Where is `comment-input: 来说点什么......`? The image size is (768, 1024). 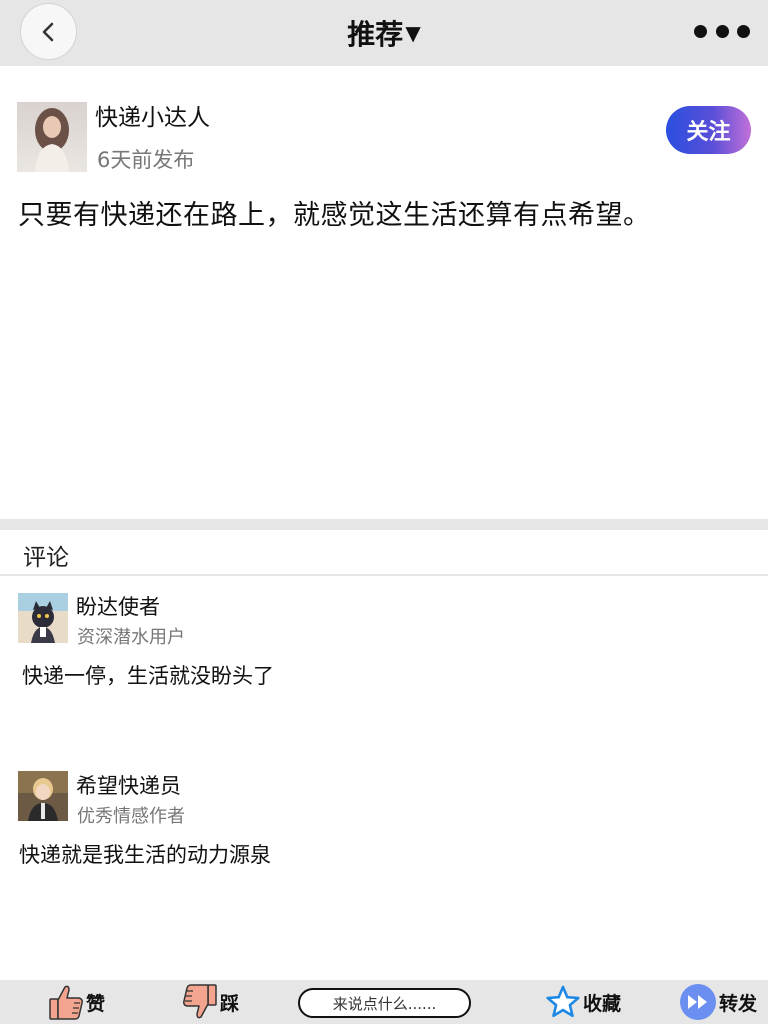
comment-input: 来说点什么...... is located at coordinates (384, 1003).